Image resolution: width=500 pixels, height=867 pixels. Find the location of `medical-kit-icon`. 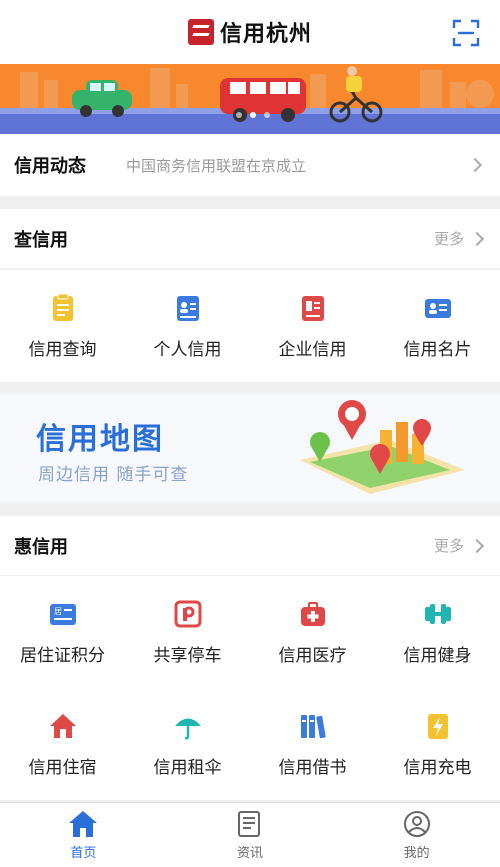

medical-kit-icon is located at coordinates (312, 613).